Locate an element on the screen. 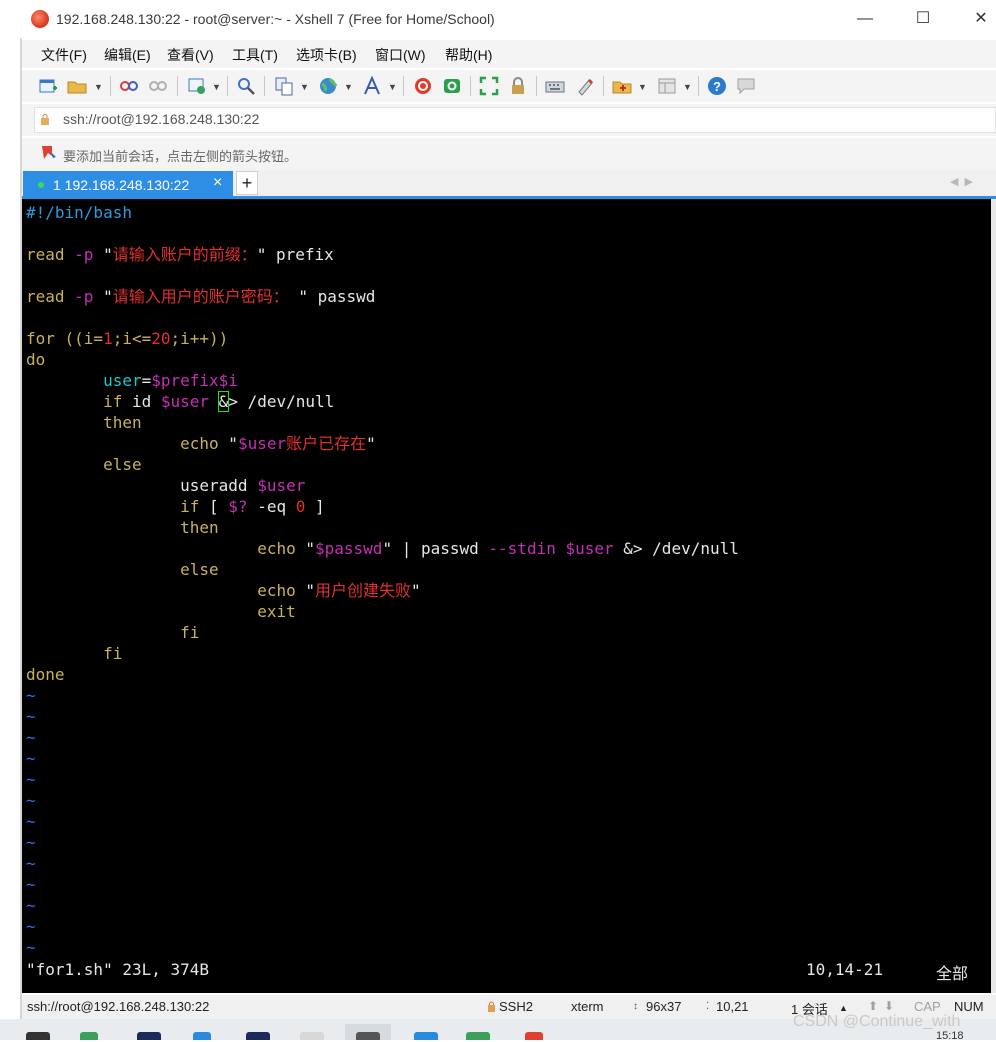  arrow-down-icon: ⬇ is located at coordinates (889, 1006).